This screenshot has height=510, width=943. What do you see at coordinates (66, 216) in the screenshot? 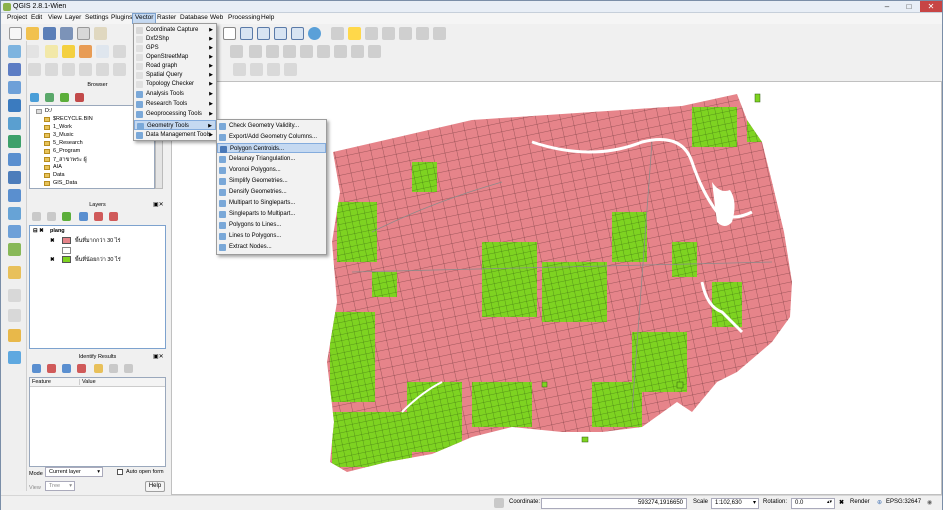
I see `layer-filter-icon` at bounding box center [66, 216].